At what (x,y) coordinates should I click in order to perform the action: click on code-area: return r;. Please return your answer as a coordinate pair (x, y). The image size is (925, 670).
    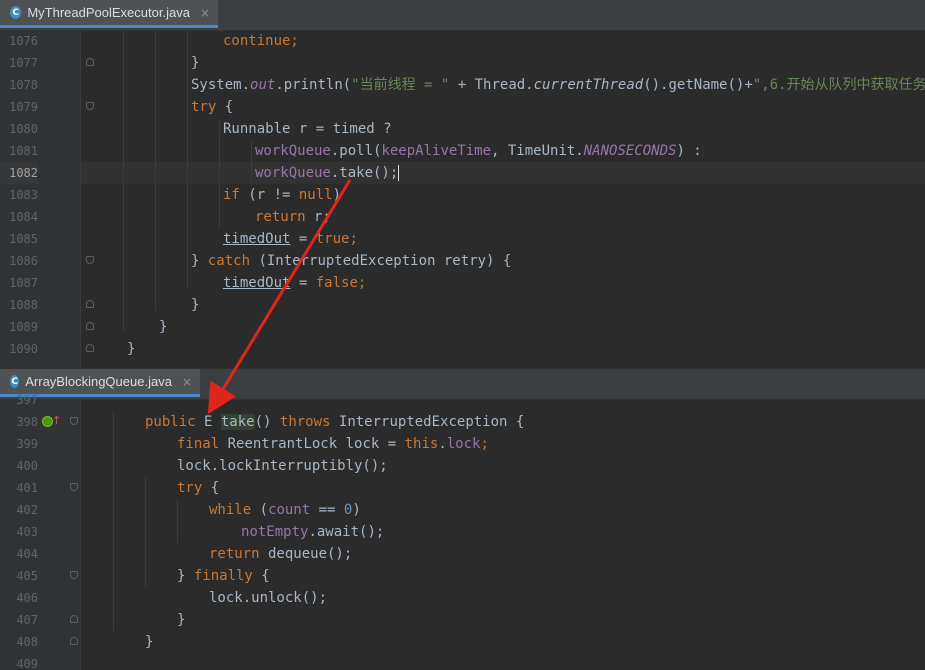
    Looking at the image, I should click on (503, 217).